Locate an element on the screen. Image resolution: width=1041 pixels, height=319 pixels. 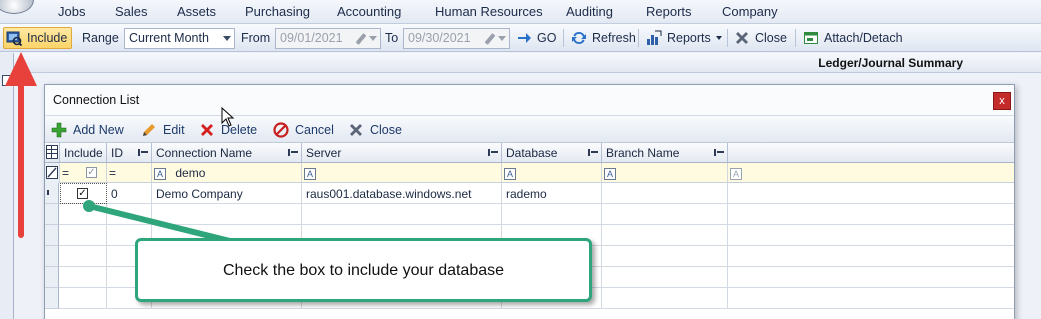
refresh-button: Refresh is located at coordinates (603, 38).